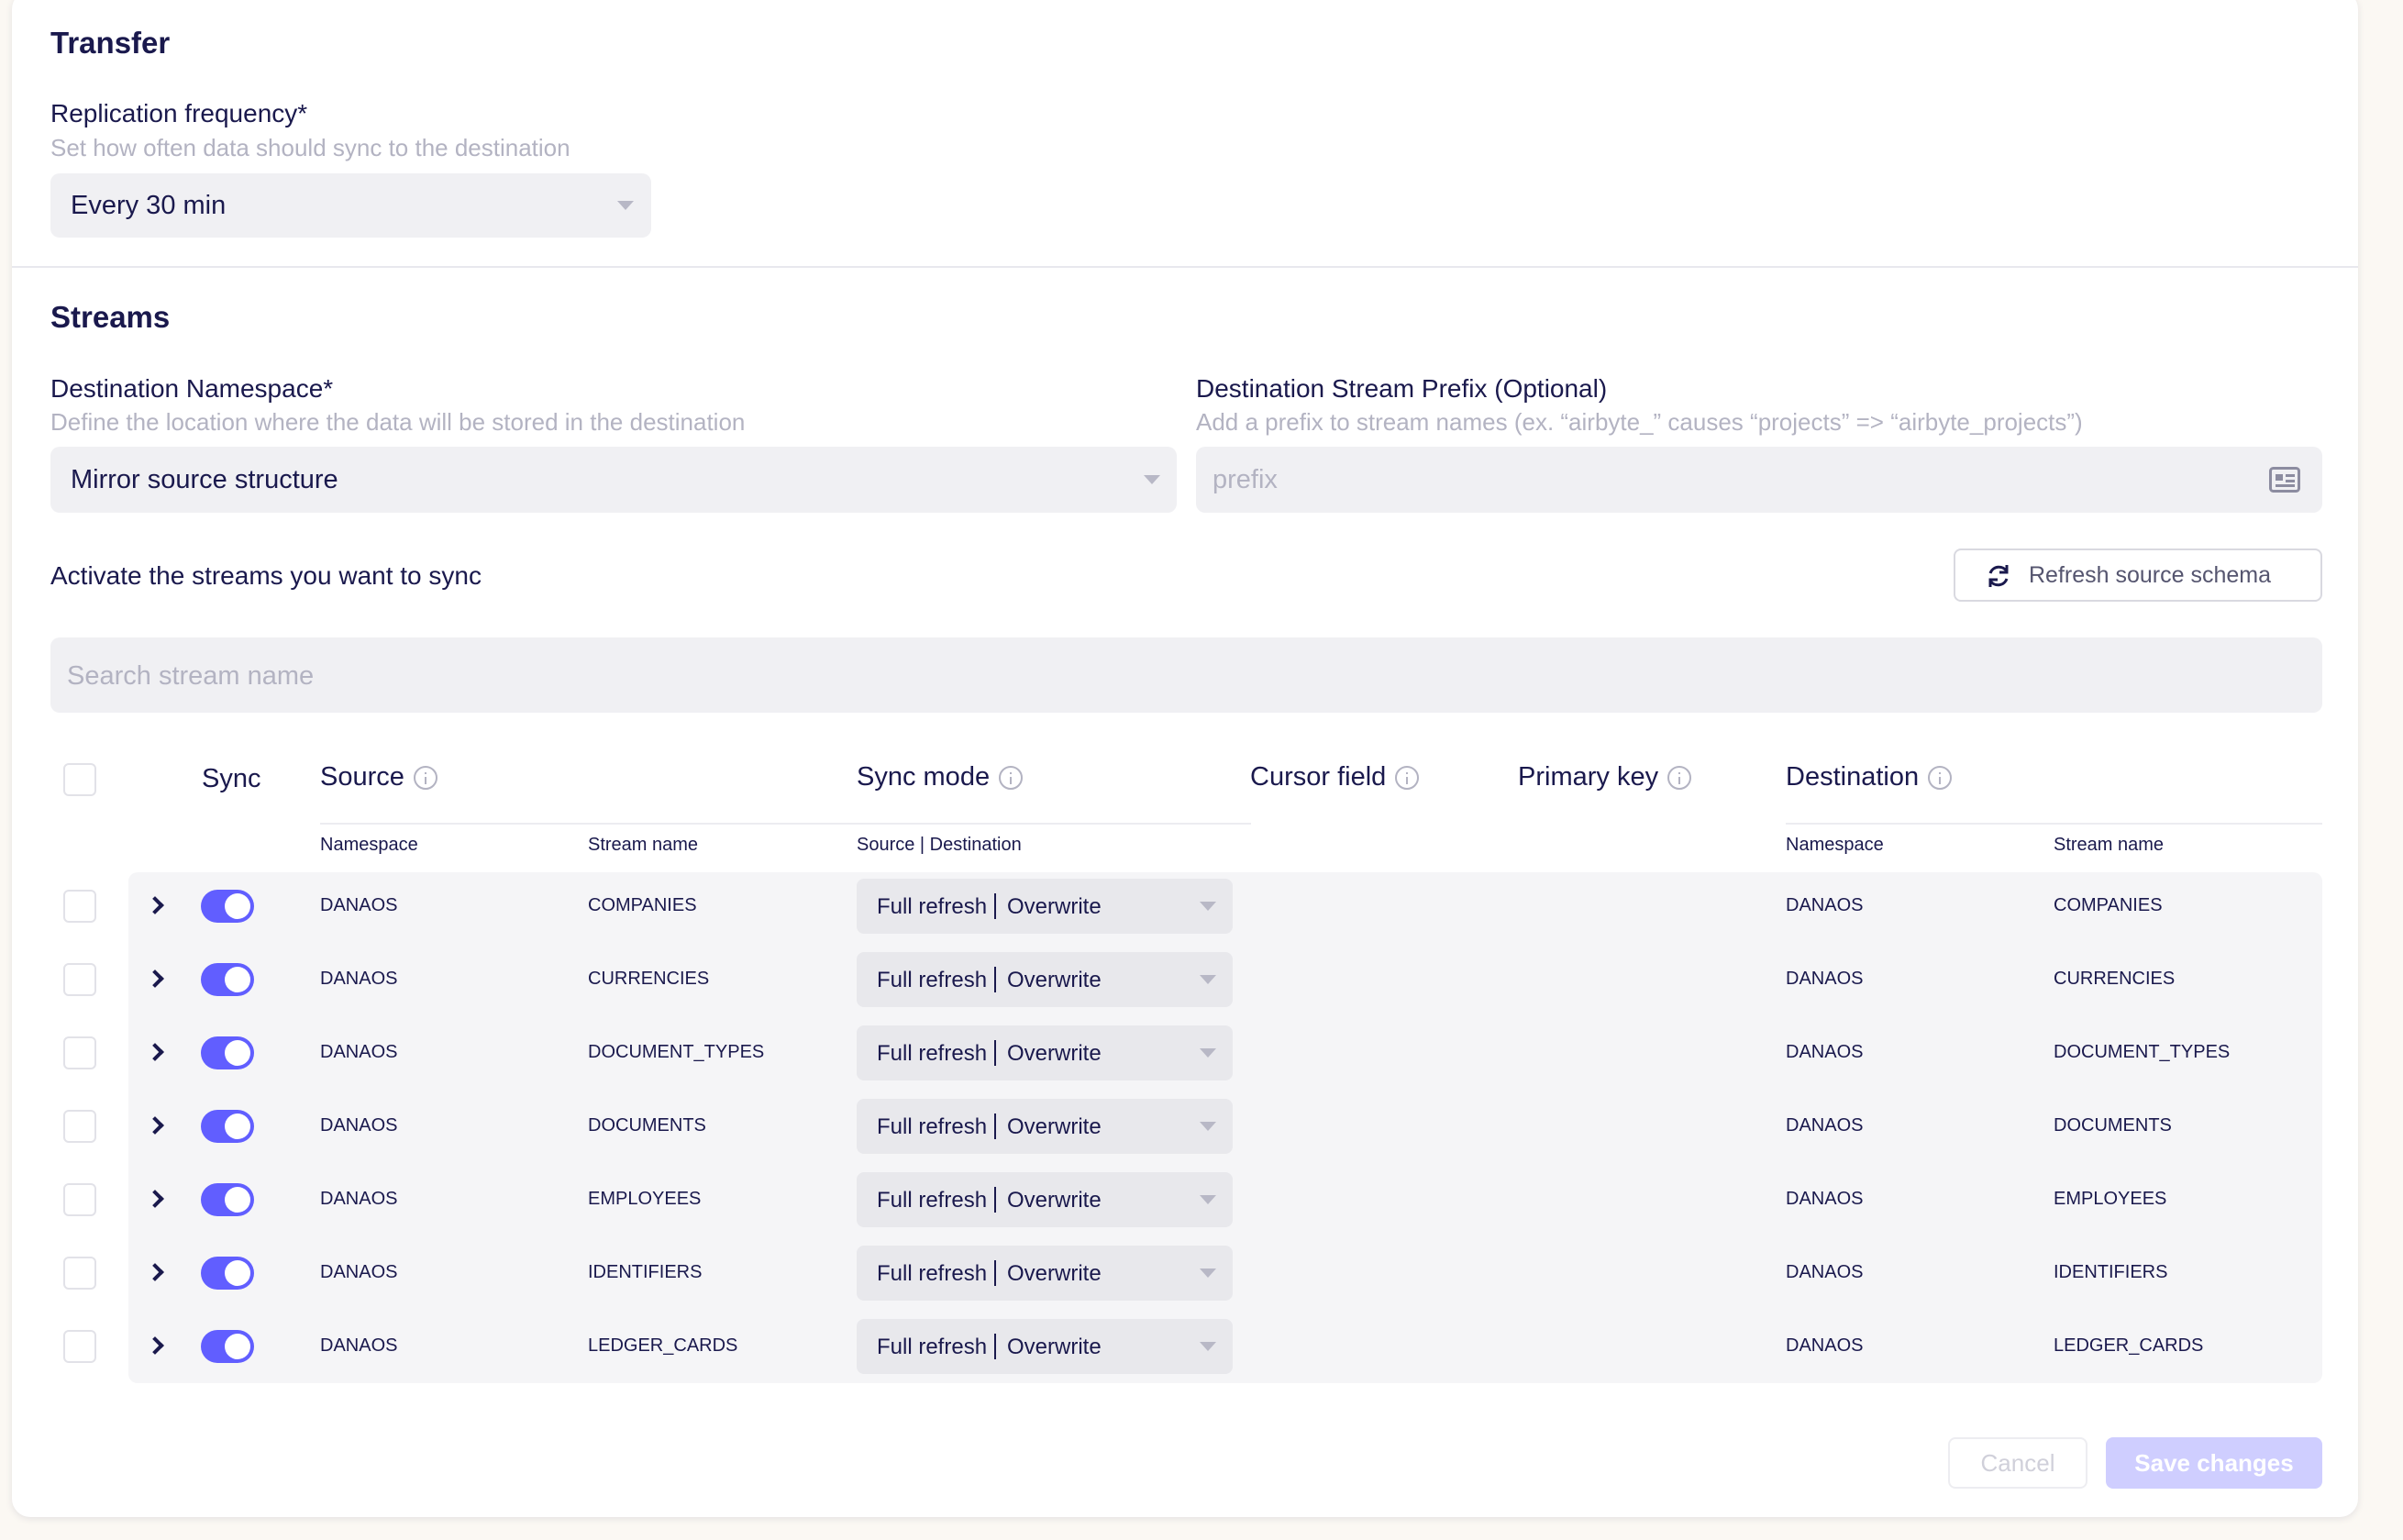  Describe the element at coordinates (647, 1125) in the screenshot. I see `source-stream-name: DOCUMENTS` at that location.